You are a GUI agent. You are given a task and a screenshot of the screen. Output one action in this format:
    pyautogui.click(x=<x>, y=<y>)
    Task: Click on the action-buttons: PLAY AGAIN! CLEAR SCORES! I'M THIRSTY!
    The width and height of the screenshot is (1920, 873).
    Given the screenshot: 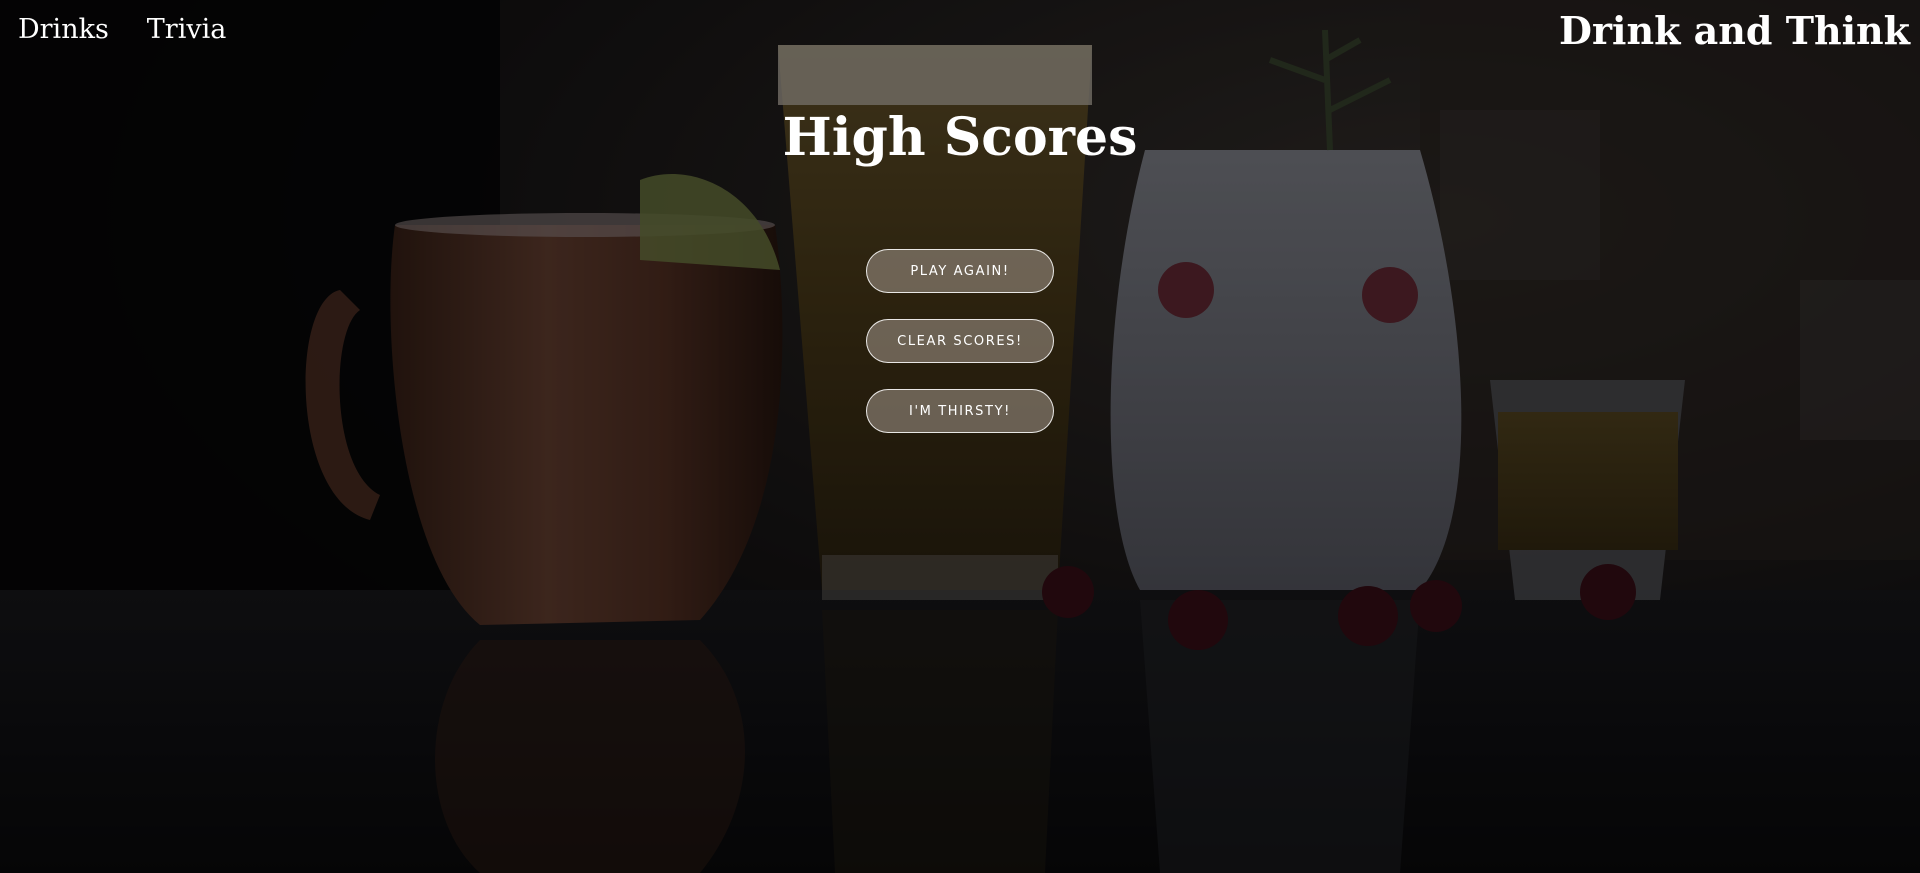 What is the action you would take?
    pyautogui.click(x=960, y=354)
    